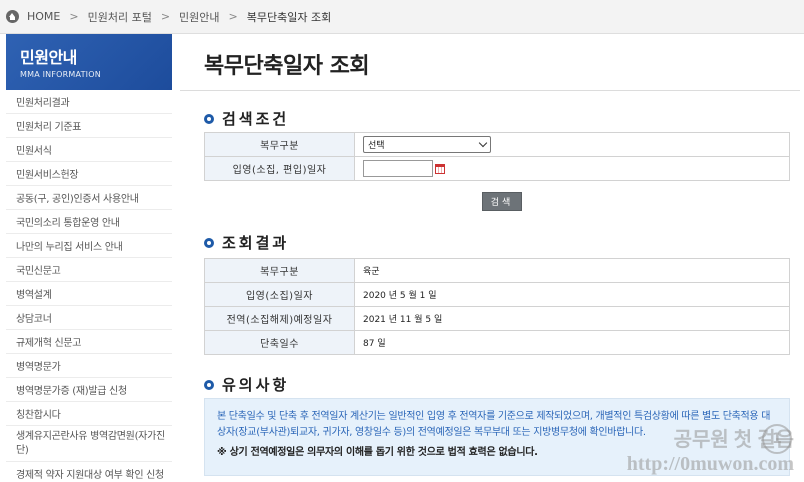 Image resolution: width=804 pixels, height=482 pixels. Describe the element at coordinates (89, 390) in the screenshot. I see `sidebar-item-honor-certificate: 병역명문가증 (재)발급 신청` at that location.